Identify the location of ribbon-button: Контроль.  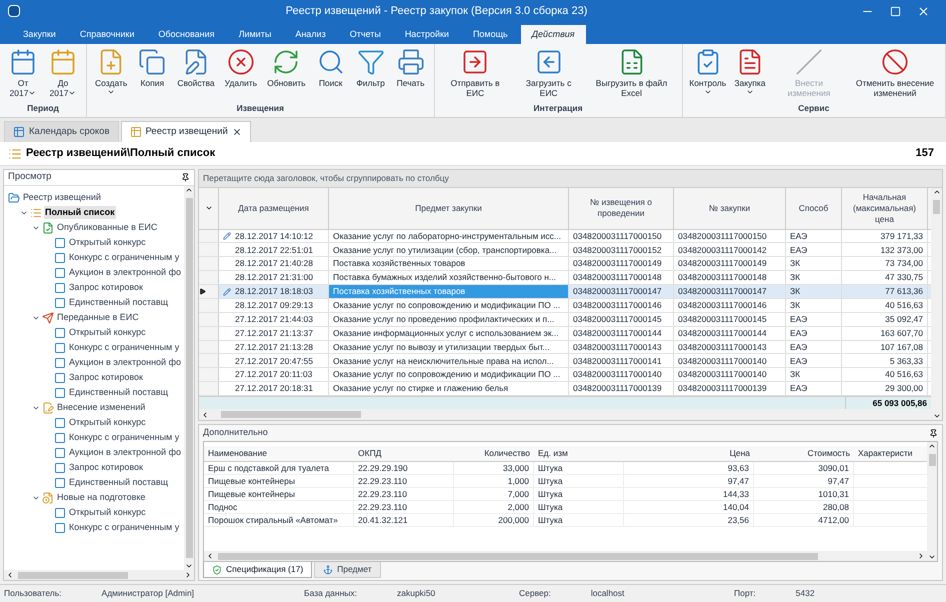
(707, 75).